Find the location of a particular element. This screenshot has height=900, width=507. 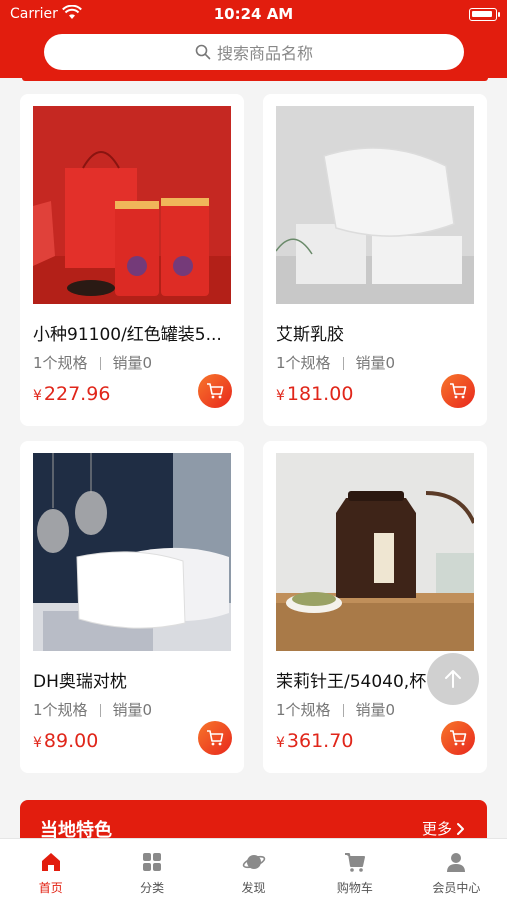

search-header: 搜索商品名称 is located at coordinates (253, 54).